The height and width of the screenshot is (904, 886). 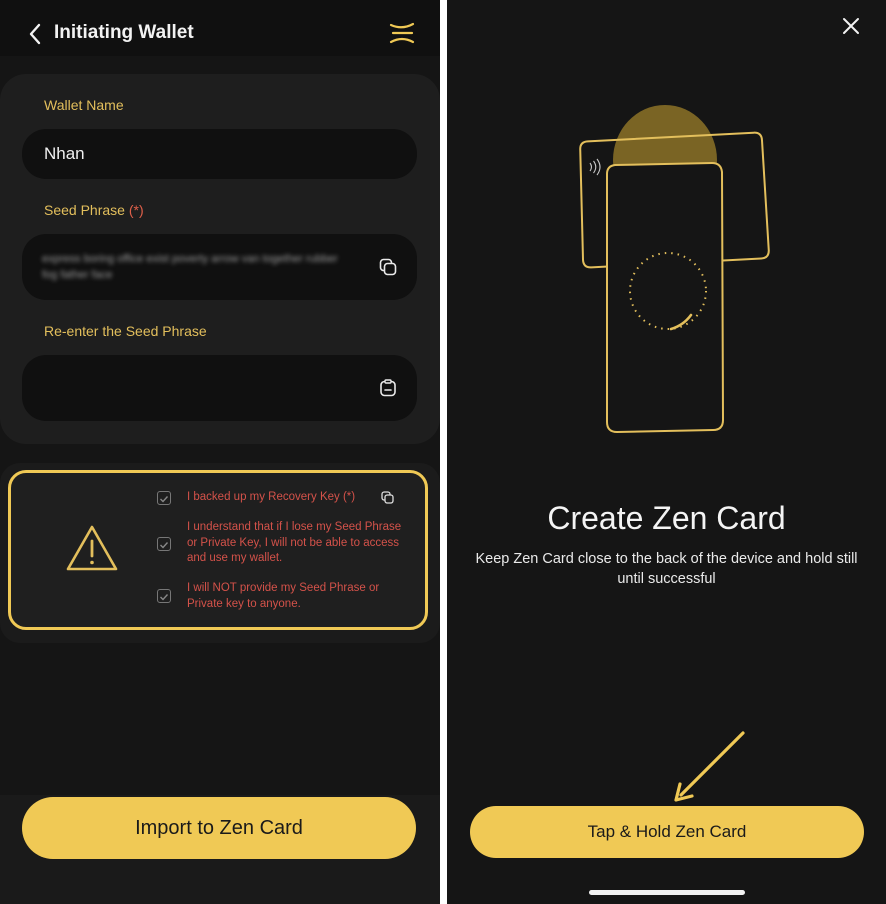 I want to click on checkbox-recovery-key, so click(x=164, y=498).